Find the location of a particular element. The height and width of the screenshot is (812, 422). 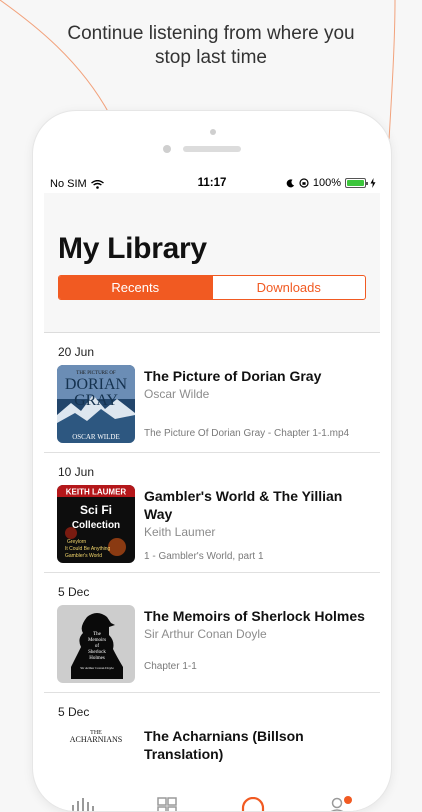

cover-line-3: of is located at coordinates (97, 646).